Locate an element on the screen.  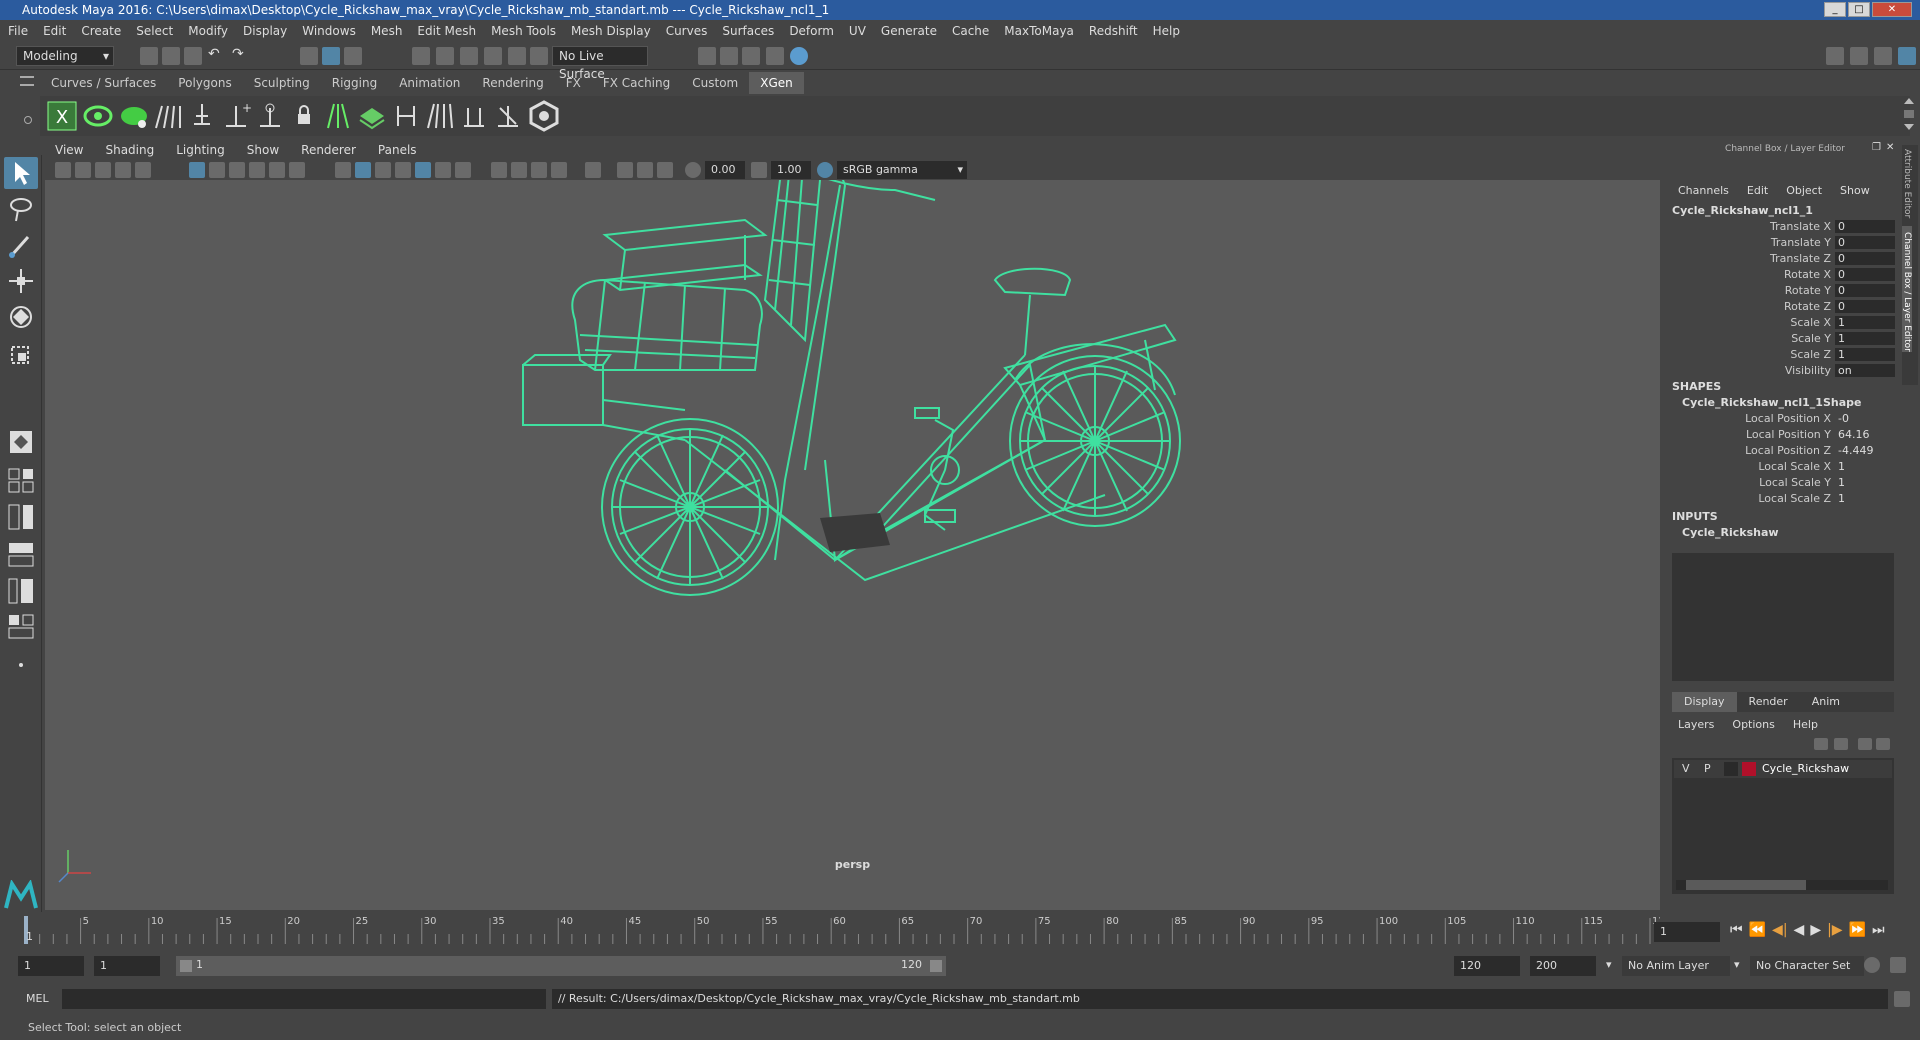
vp-menu-lighting: Lighting is located at coordinates (200, 150).